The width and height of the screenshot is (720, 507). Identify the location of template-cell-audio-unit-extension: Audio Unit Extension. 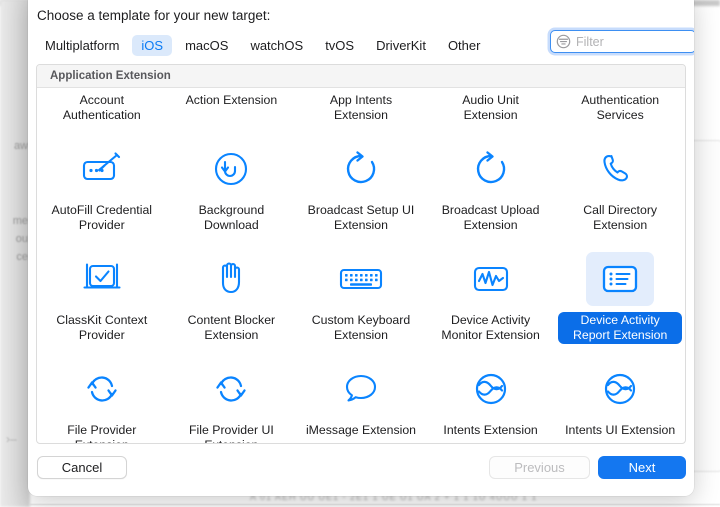
(491, 100).